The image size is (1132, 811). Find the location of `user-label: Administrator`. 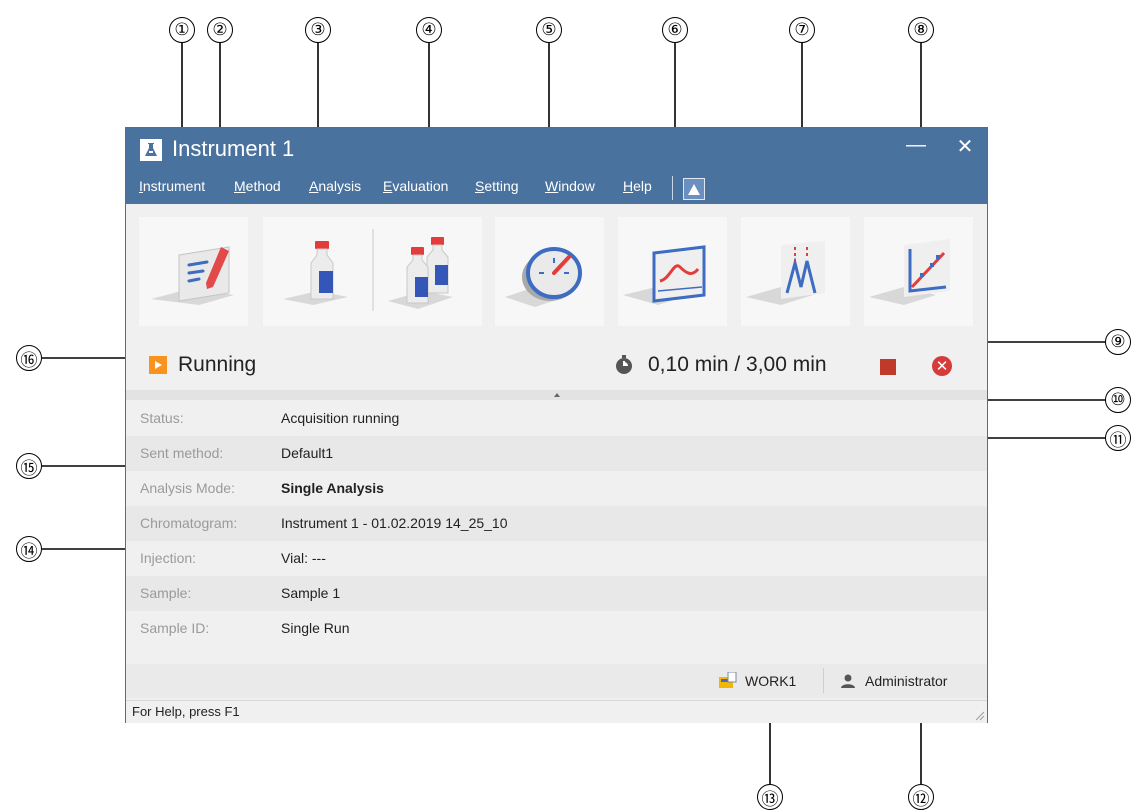

user-label: Administrator is located at coordinates (906, 681).